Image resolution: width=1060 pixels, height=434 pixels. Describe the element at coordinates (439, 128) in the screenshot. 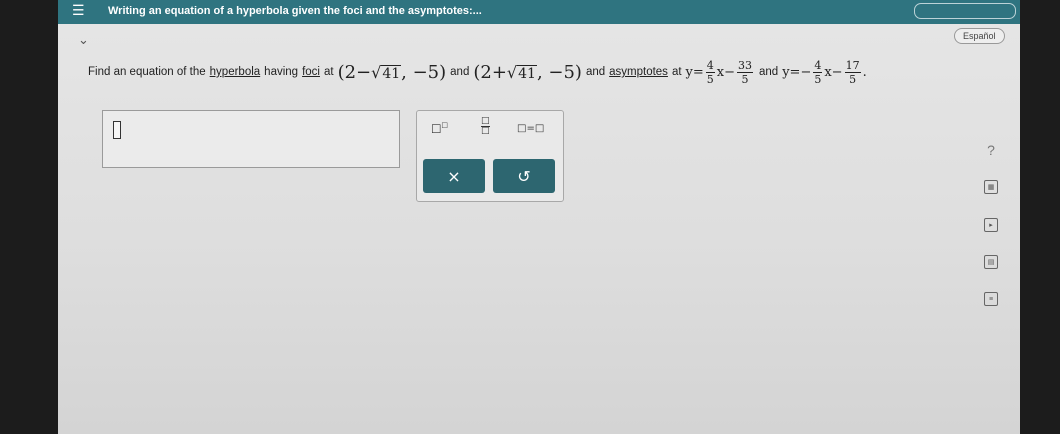

I see `exponent-button: □□` at that location.